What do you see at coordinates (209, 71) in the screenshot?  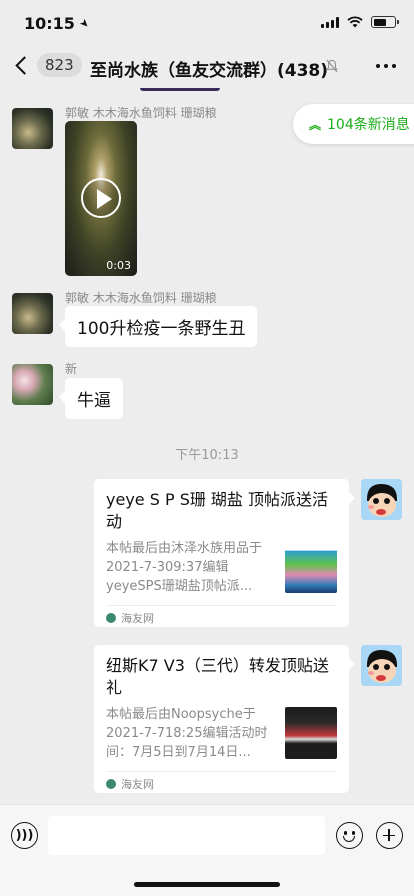 I see `chat-title: 至尚水族（鱼友交流群）(438)` at bounding box center [209, 71].